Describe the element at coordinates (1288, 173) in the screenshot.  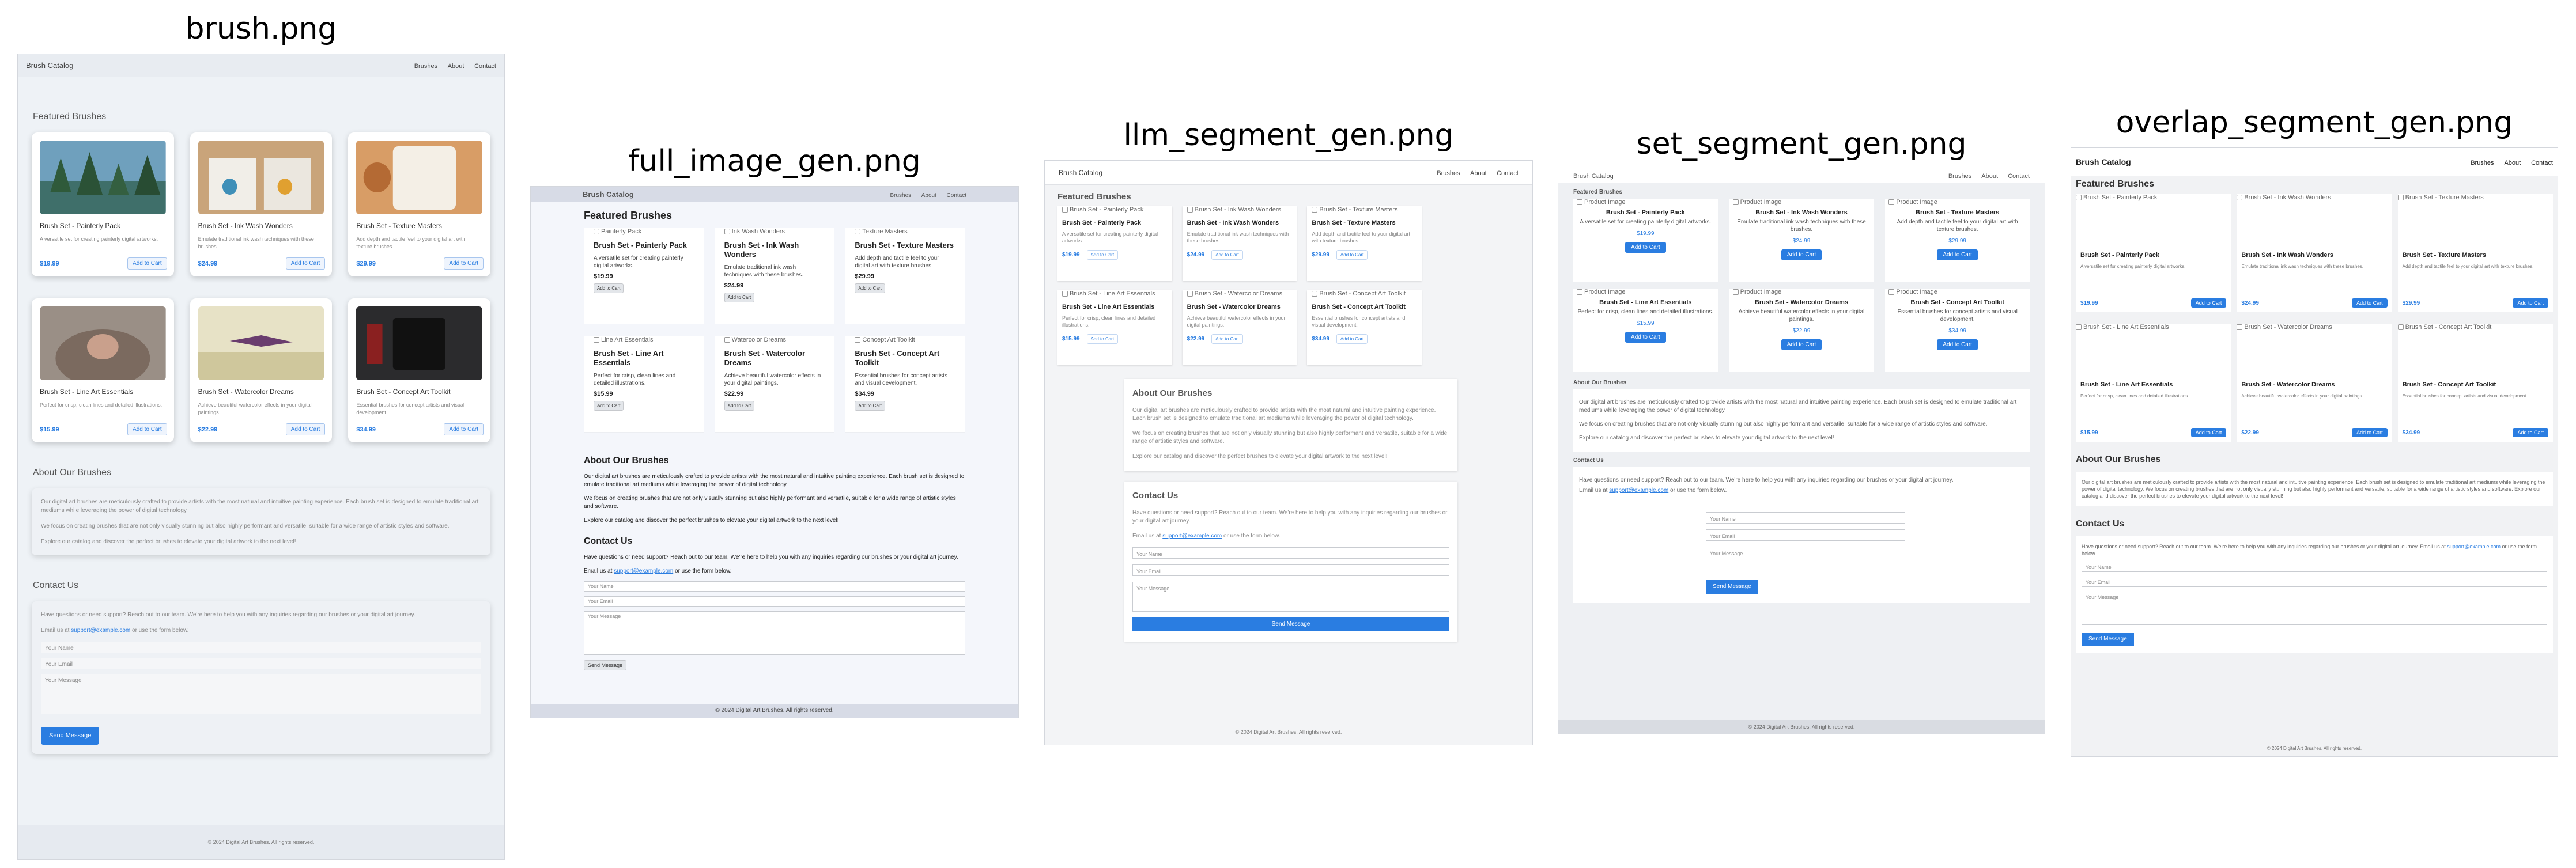
I see `navbar: Brush Catalog Brushes About Contact` at that location.